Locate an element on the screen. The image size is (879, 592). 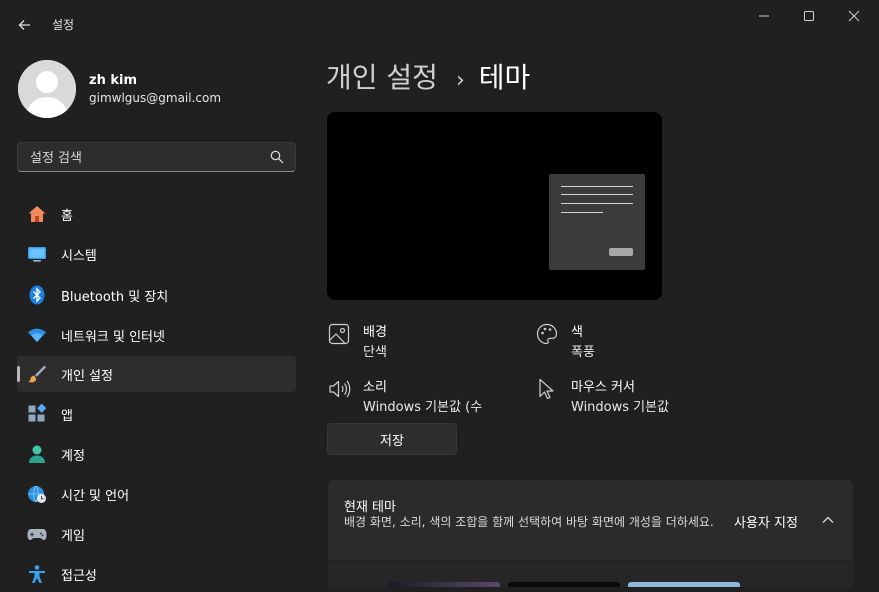
wifi-icon is located at coordinates (37, 335).